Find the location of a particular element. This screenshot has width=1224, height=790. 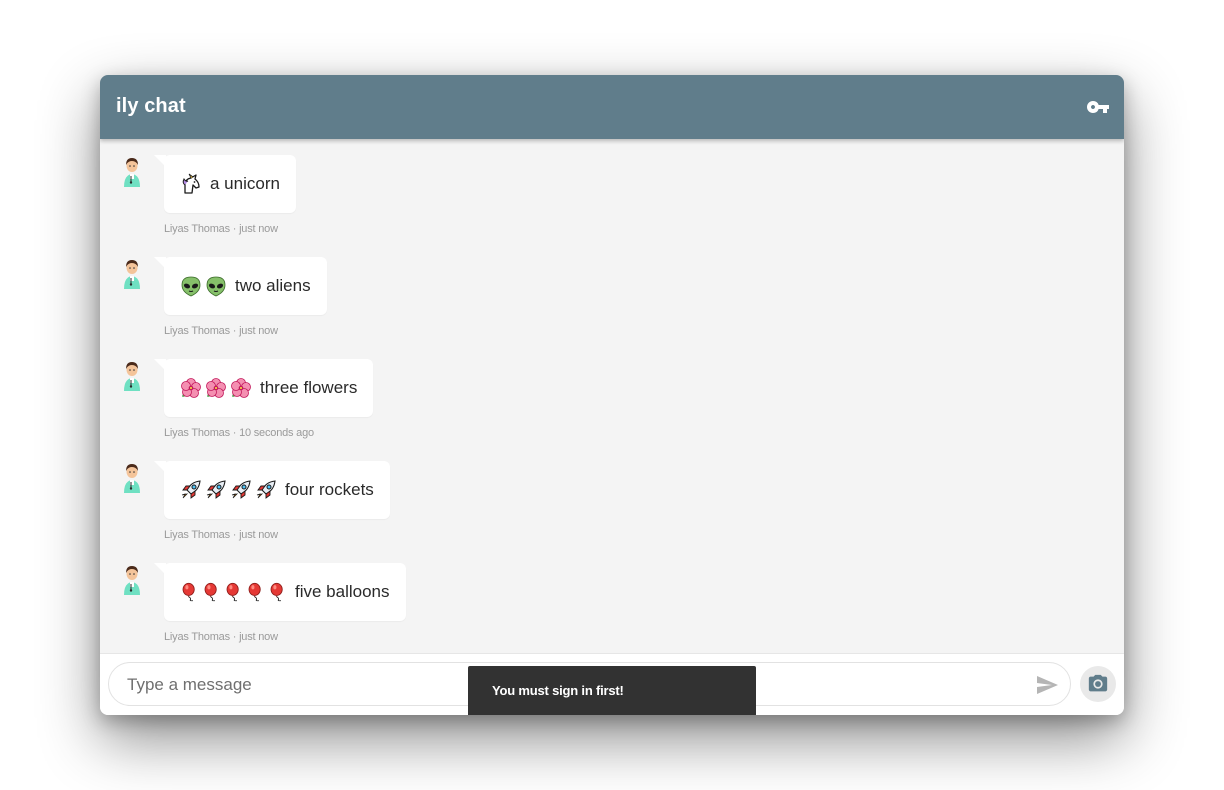

message-text: a unicorn is located at coordinates (245, 183).